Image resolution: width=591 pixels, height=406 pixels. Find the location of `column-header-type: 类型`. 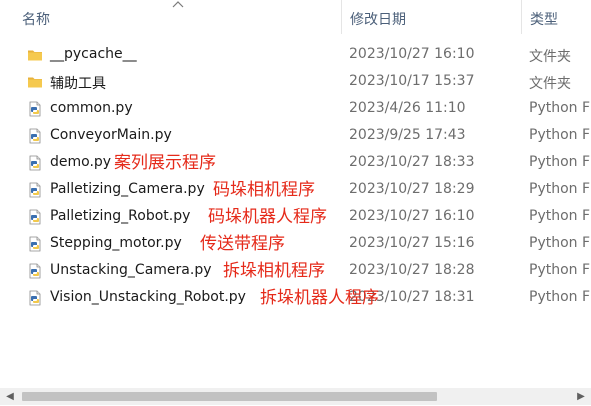

column-header-type: 类型 is located at coordinates (544, 19).